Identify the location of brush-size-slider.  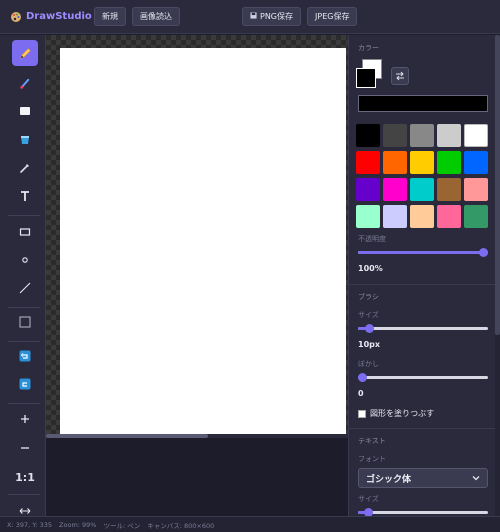
(423, 328).